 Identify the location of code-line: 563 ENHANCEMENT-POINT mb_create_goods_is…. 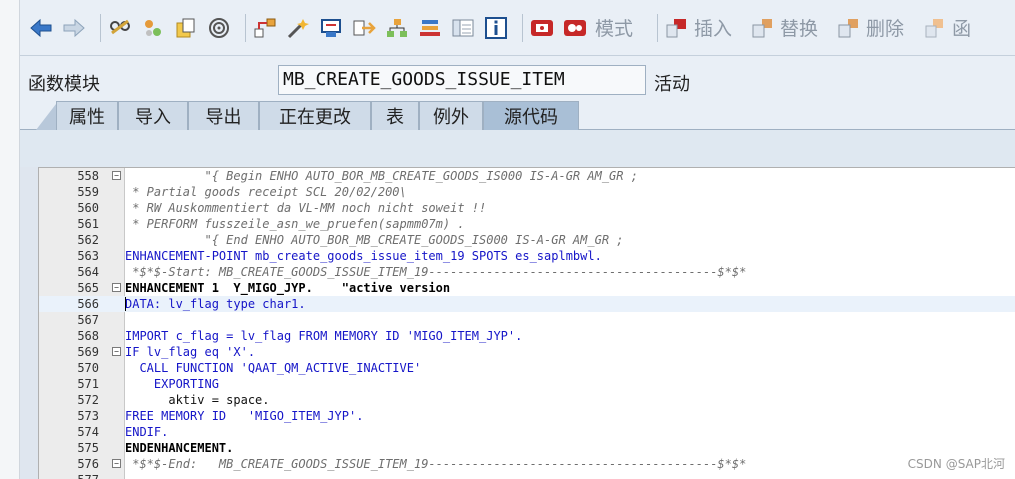
(527, 256).